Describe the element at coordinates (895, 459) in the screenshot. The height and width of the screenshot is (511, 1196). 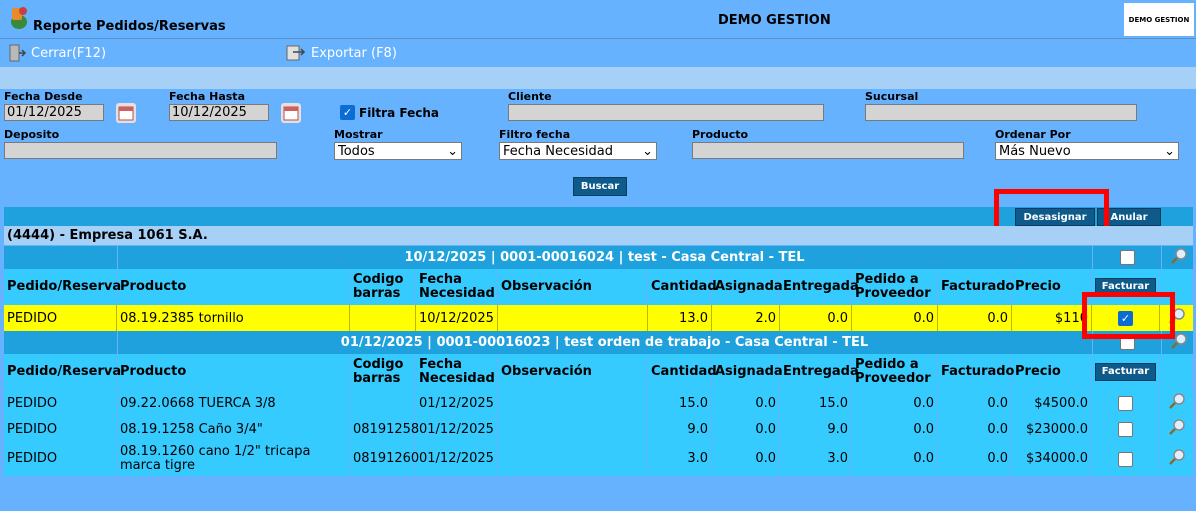
I see `cell-proveedor: 0.0` at that location.